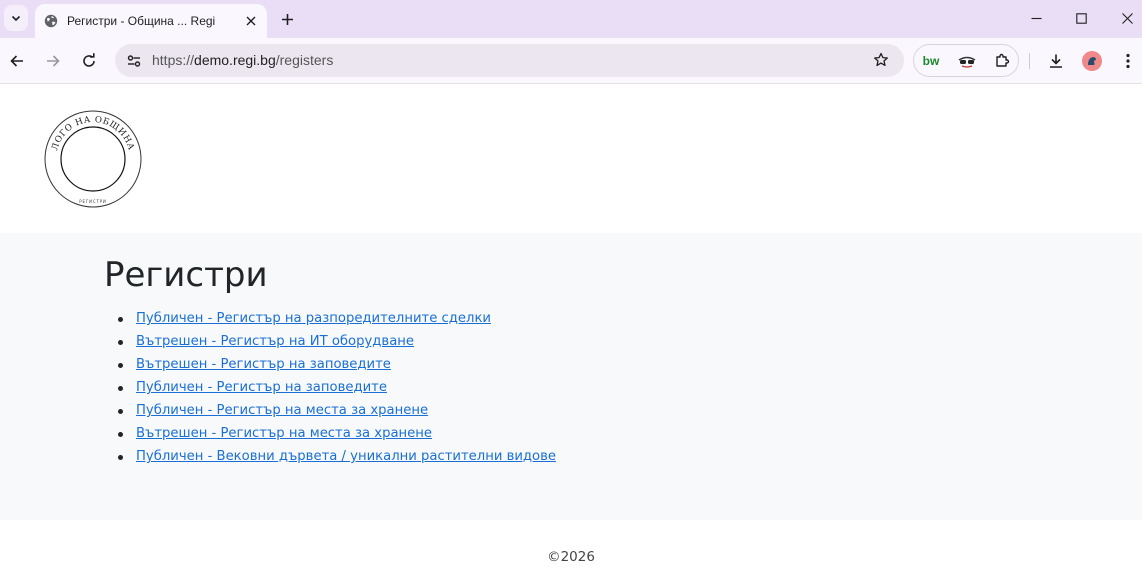 Image resolution: width=1142 pixels, height=586 pixels. I want to click on new-tab-button, so click(287, 19).